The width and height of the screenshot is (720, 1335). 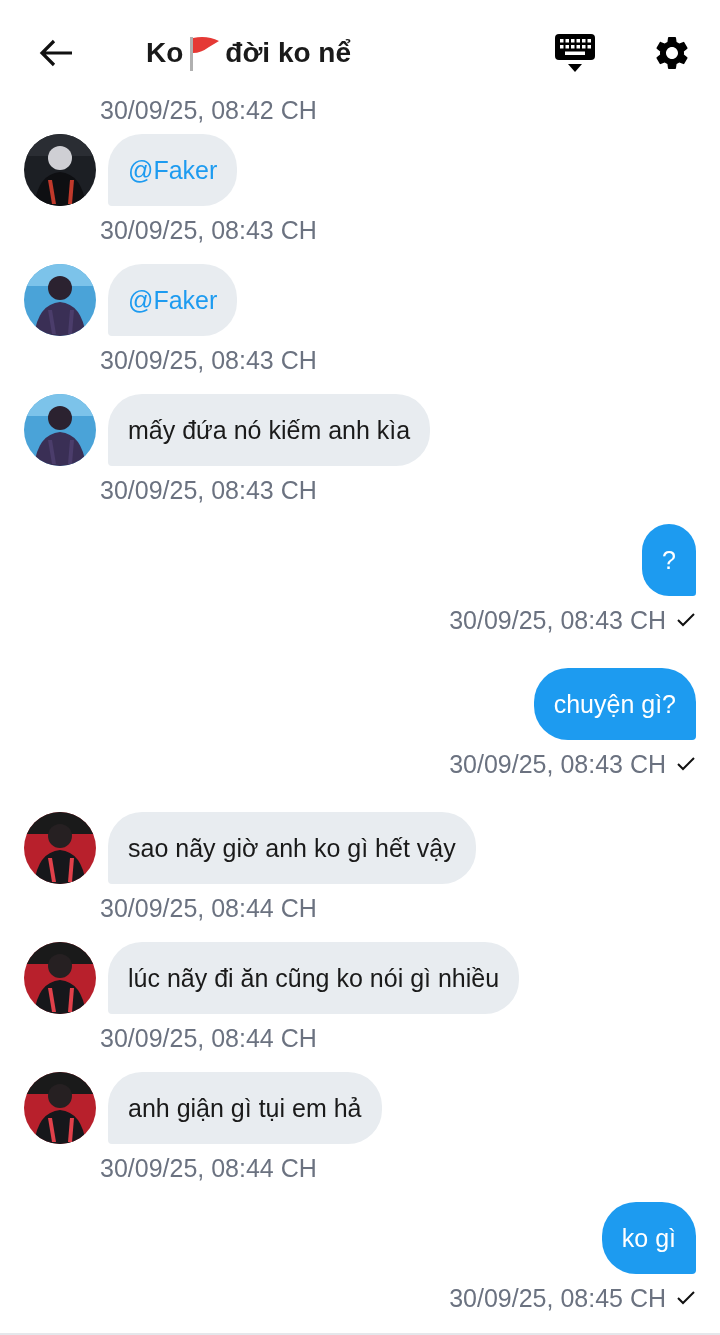 I want to click on message-bubble: sao nãy giờ anh ko gì hết vậy, so click(x=292, y=848).